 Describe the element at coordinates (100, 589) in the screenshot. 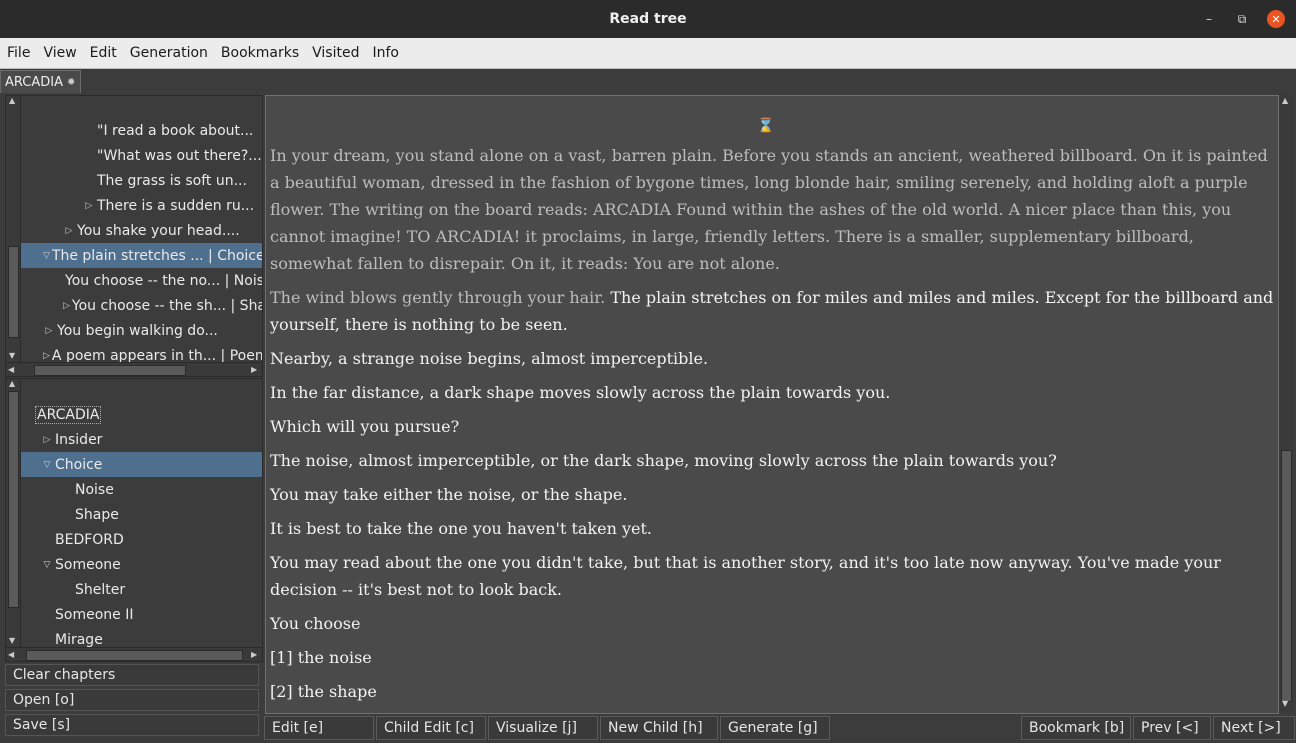

I see `chapter-tree-label: Shelter` at that location.